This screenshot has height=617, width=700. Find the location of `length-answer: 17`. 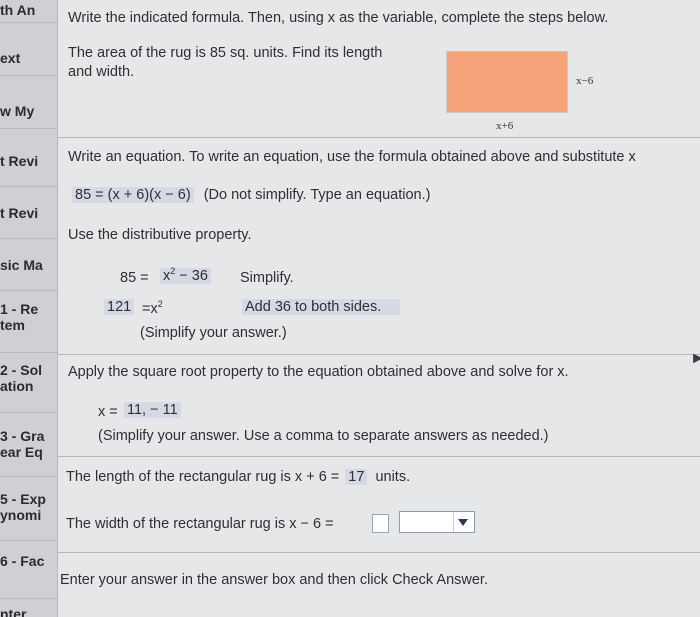

length-answer: 17 is located at coordinates (356, 477).